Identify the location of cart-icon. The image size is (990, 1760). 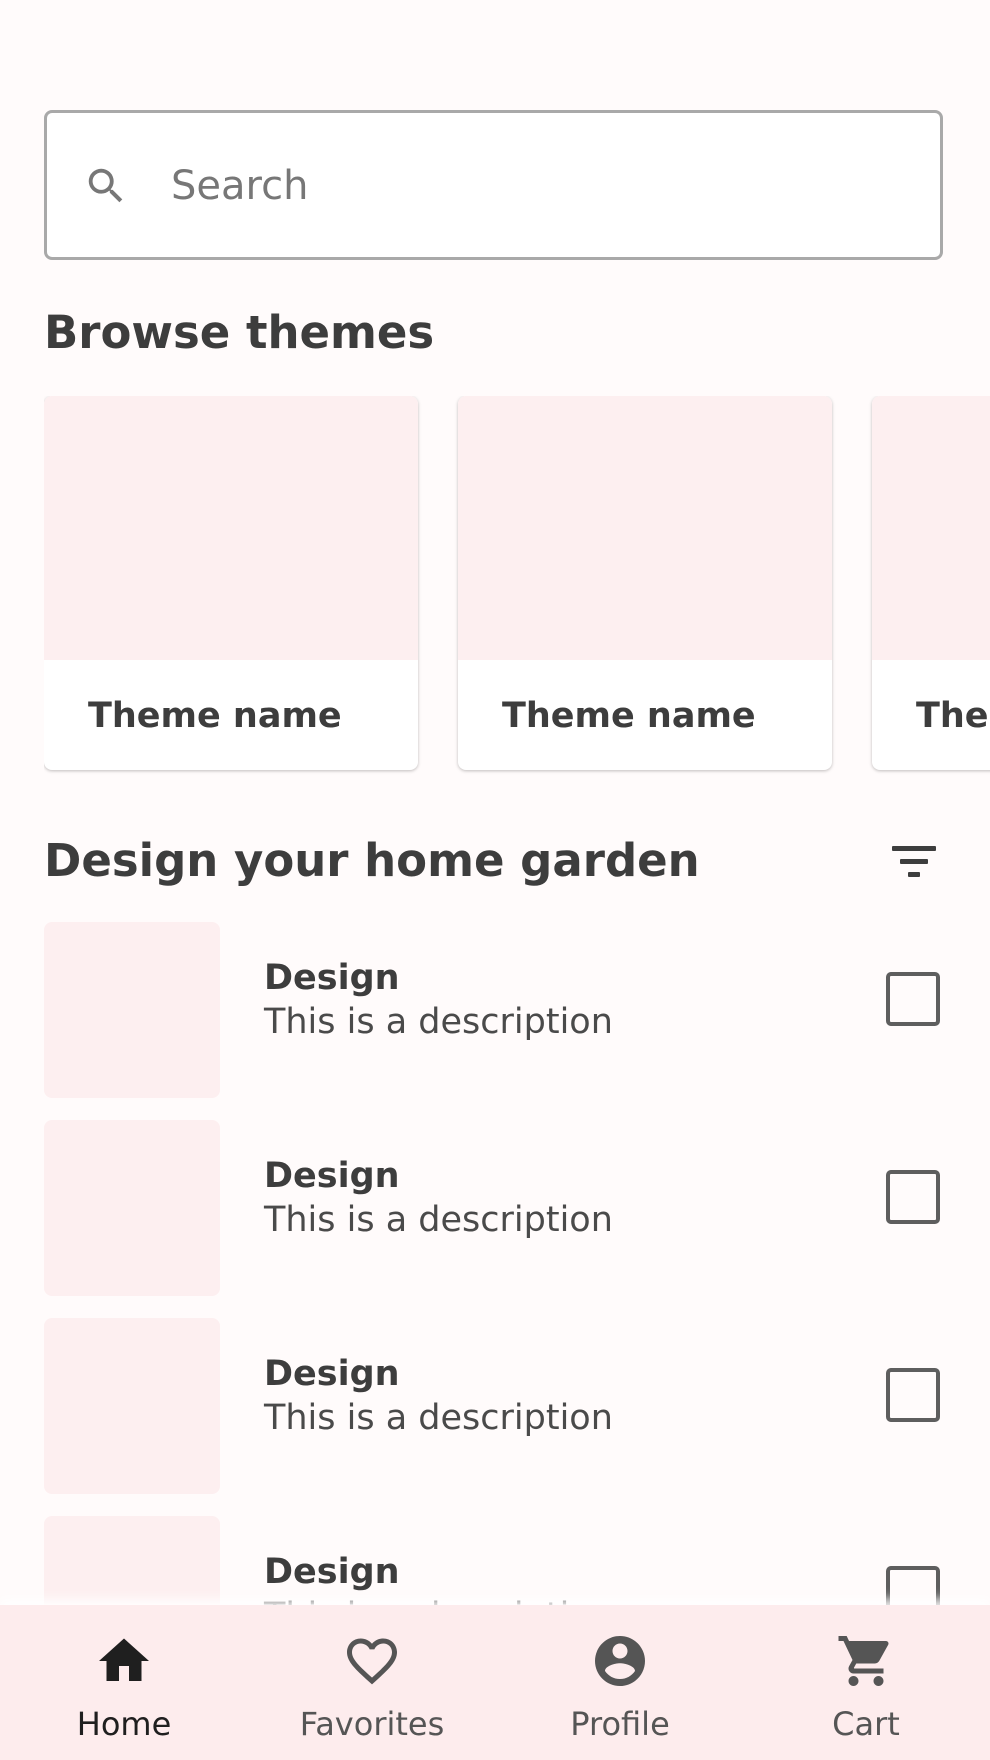
(863, 1661).